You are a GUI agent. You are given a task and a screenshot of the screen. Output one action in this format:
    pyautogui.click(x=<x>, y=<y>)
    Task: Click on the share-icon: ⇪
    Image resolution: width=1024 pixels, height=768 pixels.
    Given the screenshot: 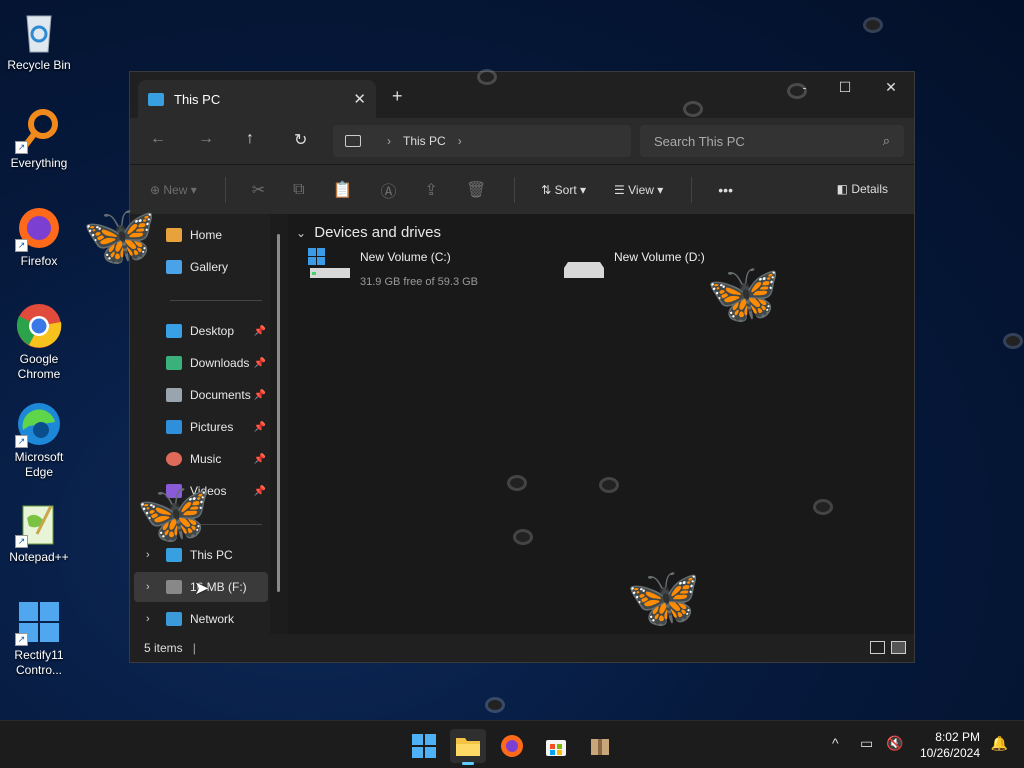 What is the action you would take?
    pyautogui.click(x=431, y=190)
    